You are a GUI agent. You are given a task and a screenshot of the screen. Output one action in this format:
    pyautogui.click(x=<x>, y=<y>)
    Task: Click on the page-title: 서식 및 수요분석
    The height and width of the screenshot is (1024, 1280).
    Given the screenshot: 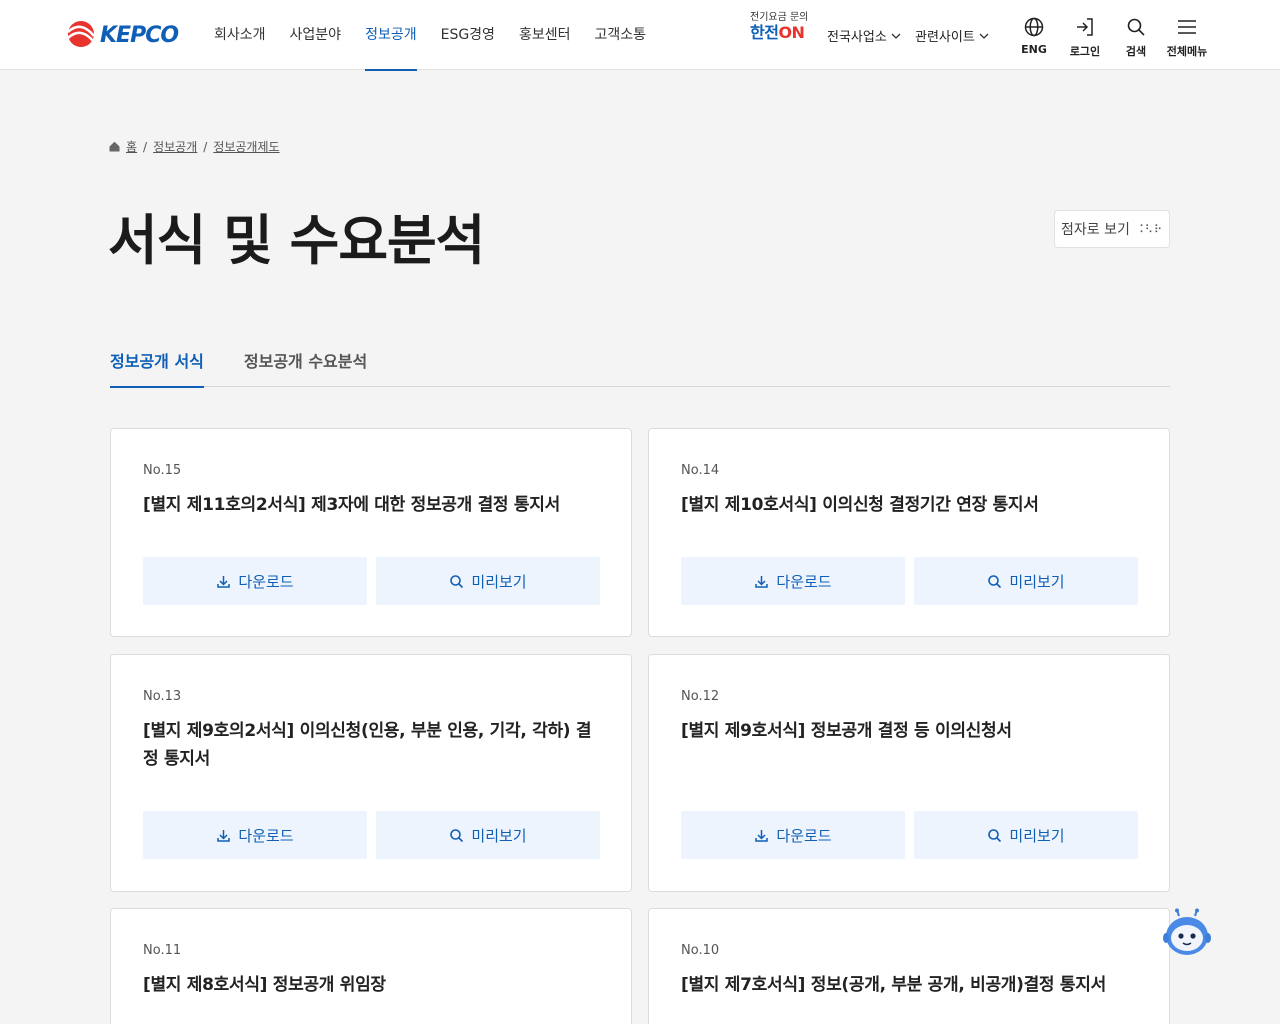 What is the action you would take?
    pyautogui.click(x=296, y=240)
    